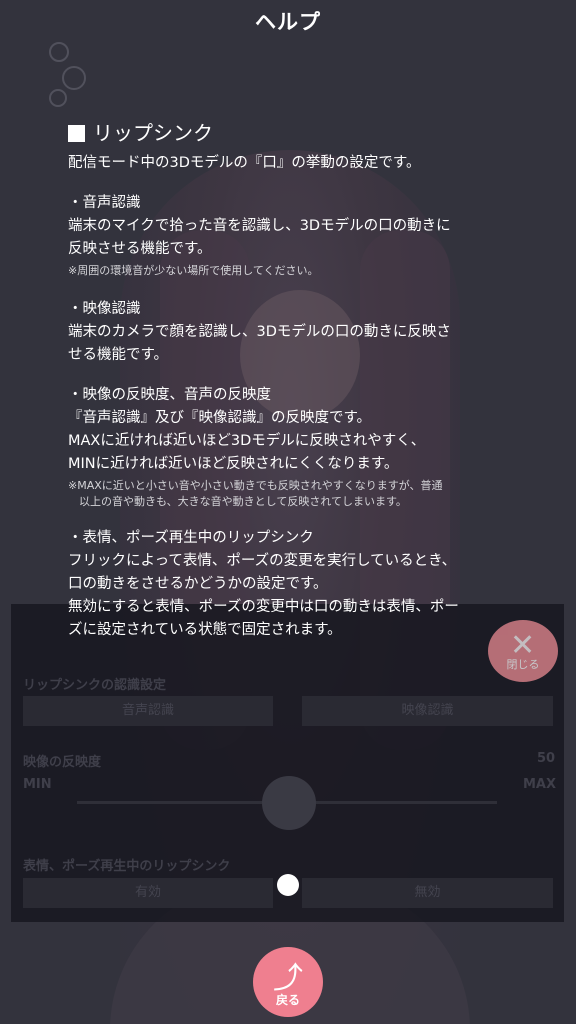 Image resolution: width=576 pixels, height=1024 pixels. I want to click on video-level-slider-knob, so click(289, 803).